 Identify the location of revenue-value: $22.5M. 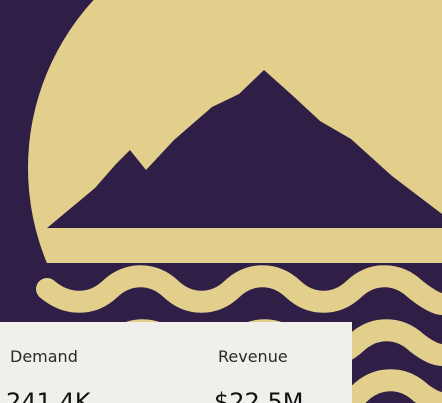
(259, 395).